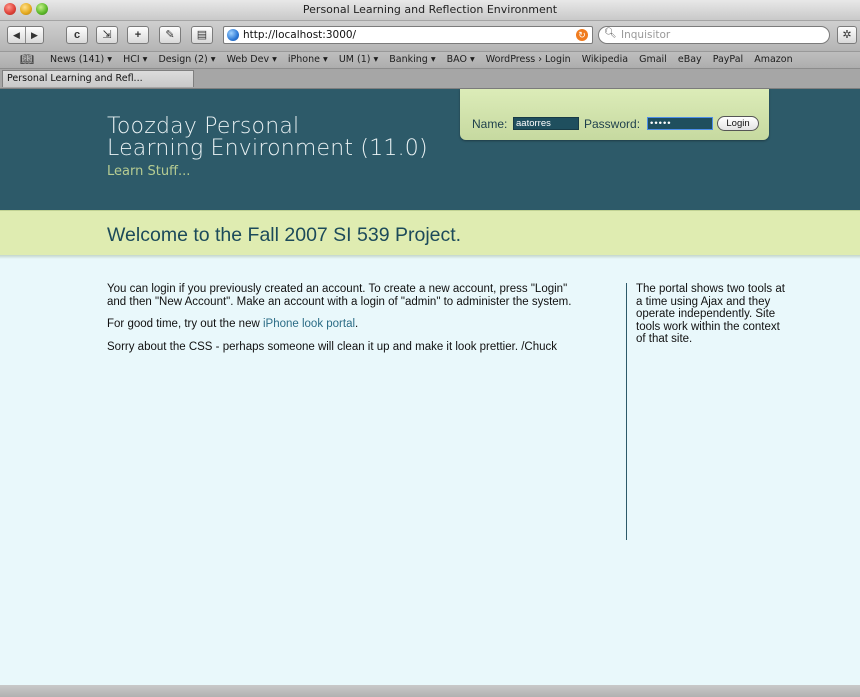  I want to click on bookmark-item: Banking ▾, so click(412, 59).